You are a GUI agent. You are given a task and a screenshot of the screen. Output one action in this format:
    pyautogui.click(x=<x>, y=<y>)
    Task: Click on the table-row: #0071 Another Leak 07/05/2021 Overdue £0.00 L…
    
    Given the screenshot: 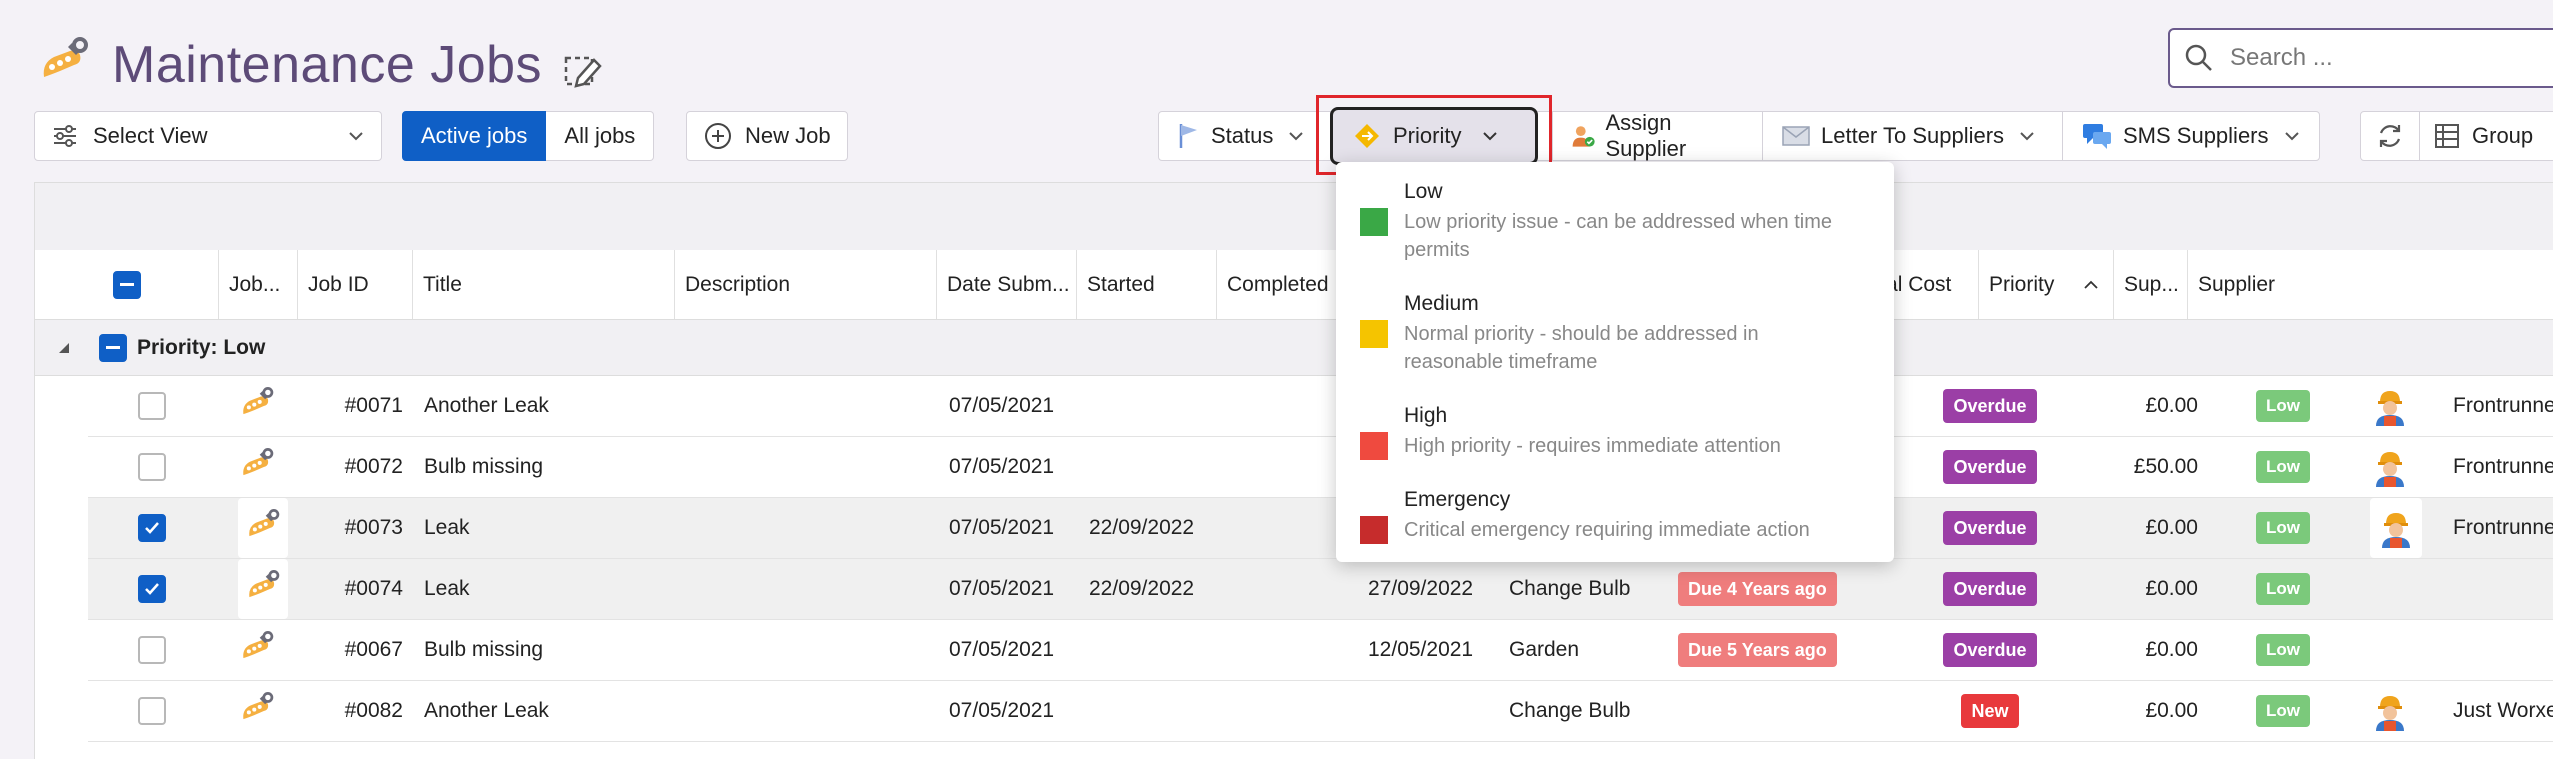 What is the action you would take?
    pyautogui.click(x=1320, y=406)
    